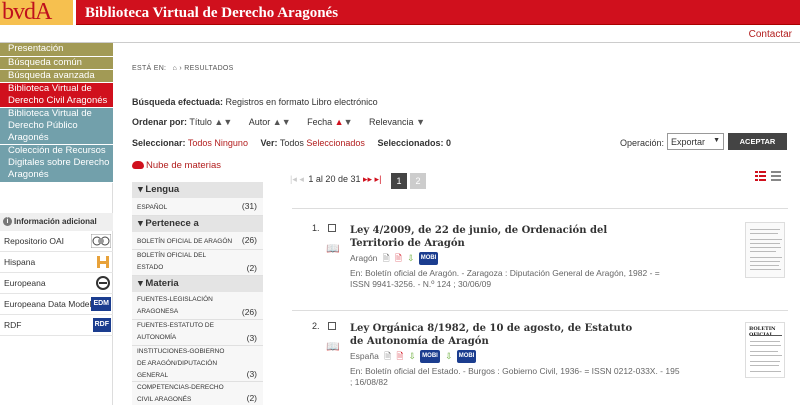 This screenshot has width=800, height=406. I want to click on chevron-right-icon: ›, so click(180, 68).